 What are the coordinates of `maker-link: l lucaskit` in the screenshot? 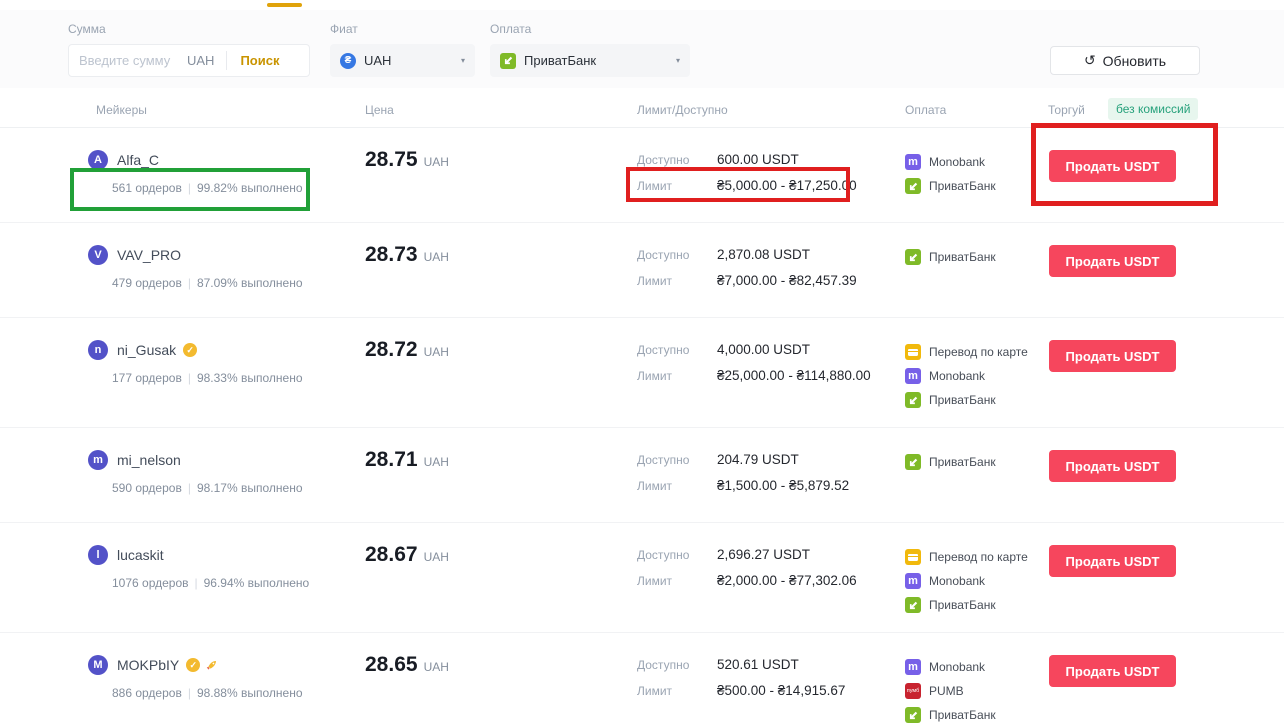 It's located at (126, 555).